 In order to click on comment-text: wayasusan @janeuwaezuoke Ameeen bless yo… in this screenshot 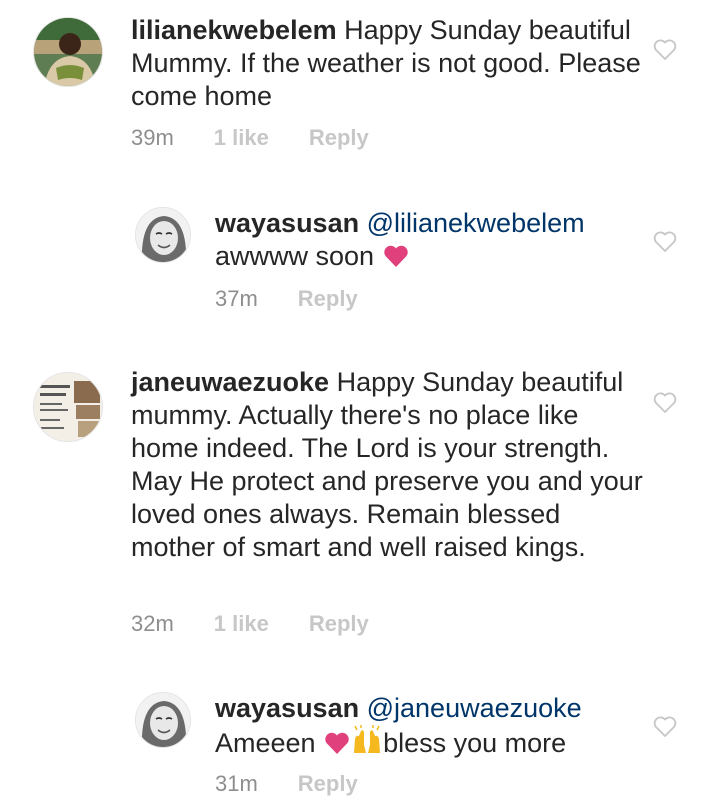, I will do `click(430, 726)`.